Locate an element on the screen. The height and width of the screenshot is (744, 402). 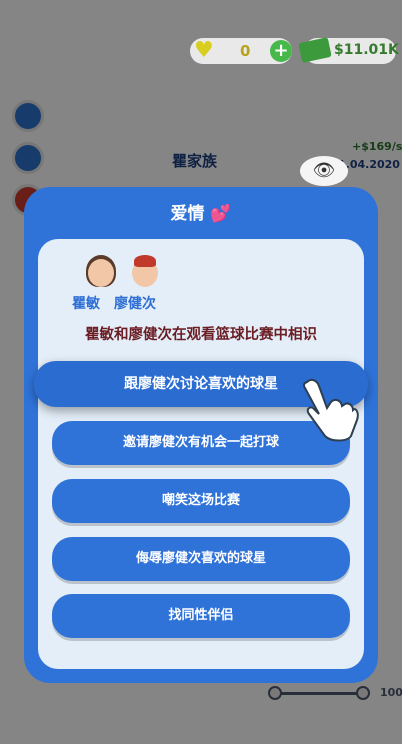
eye-icon: 👁 is located at coordinates (324, 171).